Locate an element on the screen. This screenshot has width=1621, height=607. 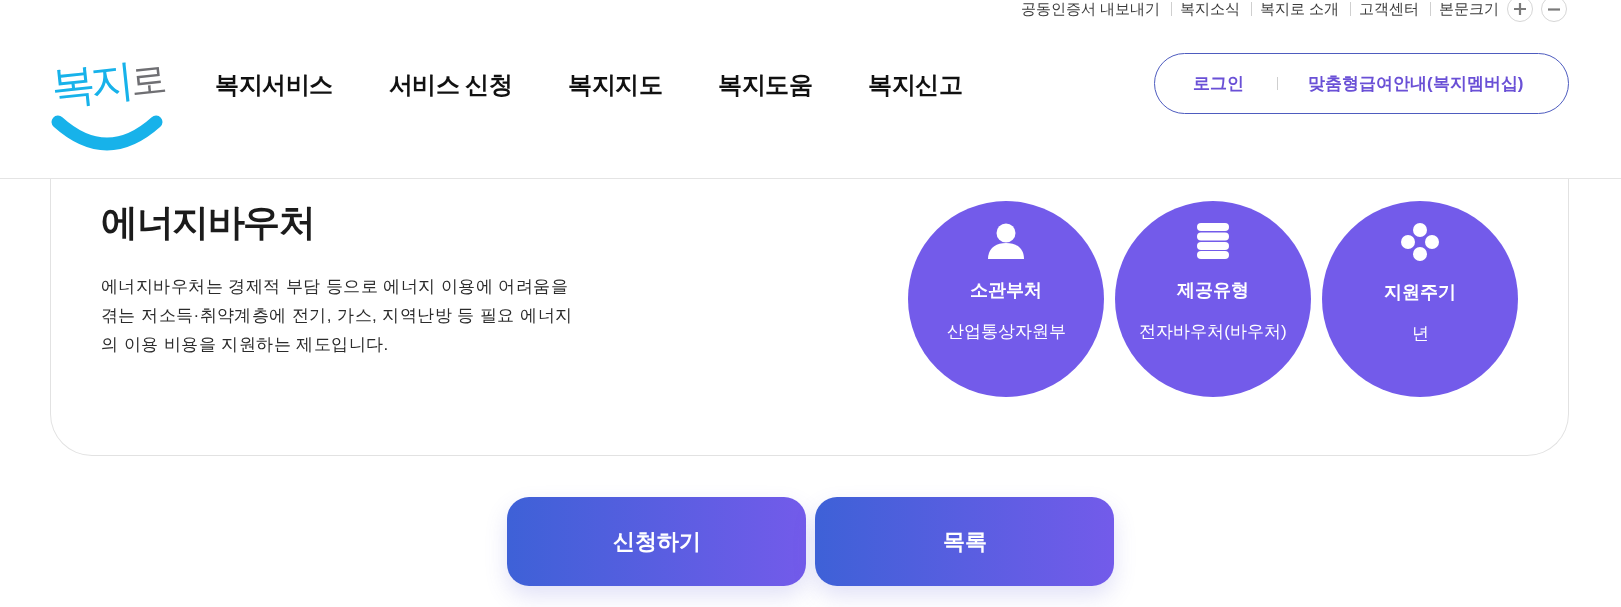
fact-label: 제공유형 is located at coordinates (1213, 290).